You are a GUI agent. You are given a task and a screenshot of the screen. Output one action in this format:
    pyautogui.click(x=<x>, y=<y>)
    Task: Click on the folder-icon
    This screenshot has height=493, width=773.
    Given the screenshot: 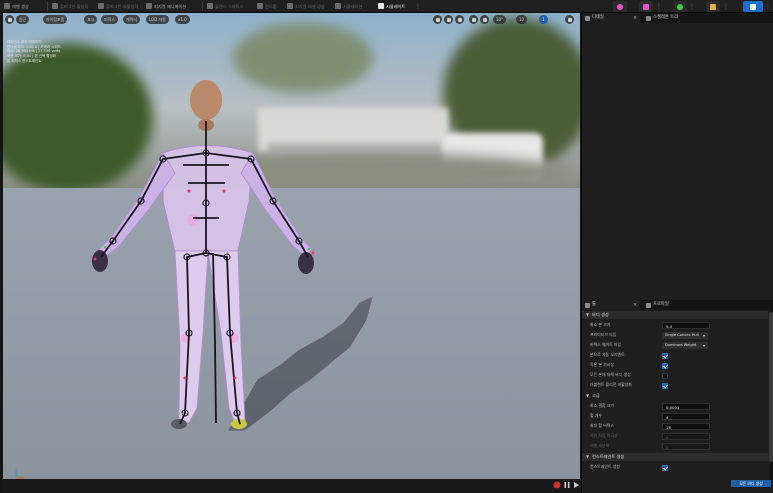 What is the action you would take?
    pyautogui.click(x=648, y=305)
    